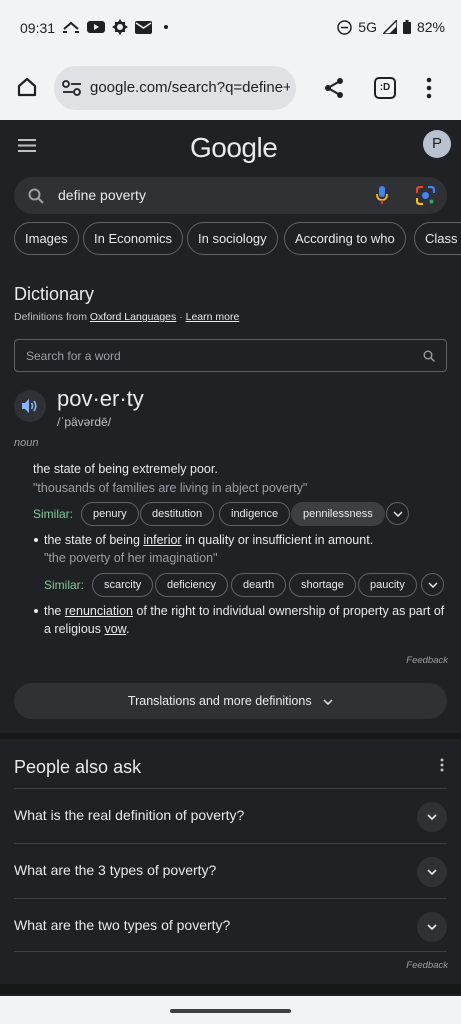 The width and height of the screenshot is (461, 1024). Describe the element at coordinates (120, 27) in the screenshot. I see `brightness-icon` at that location.